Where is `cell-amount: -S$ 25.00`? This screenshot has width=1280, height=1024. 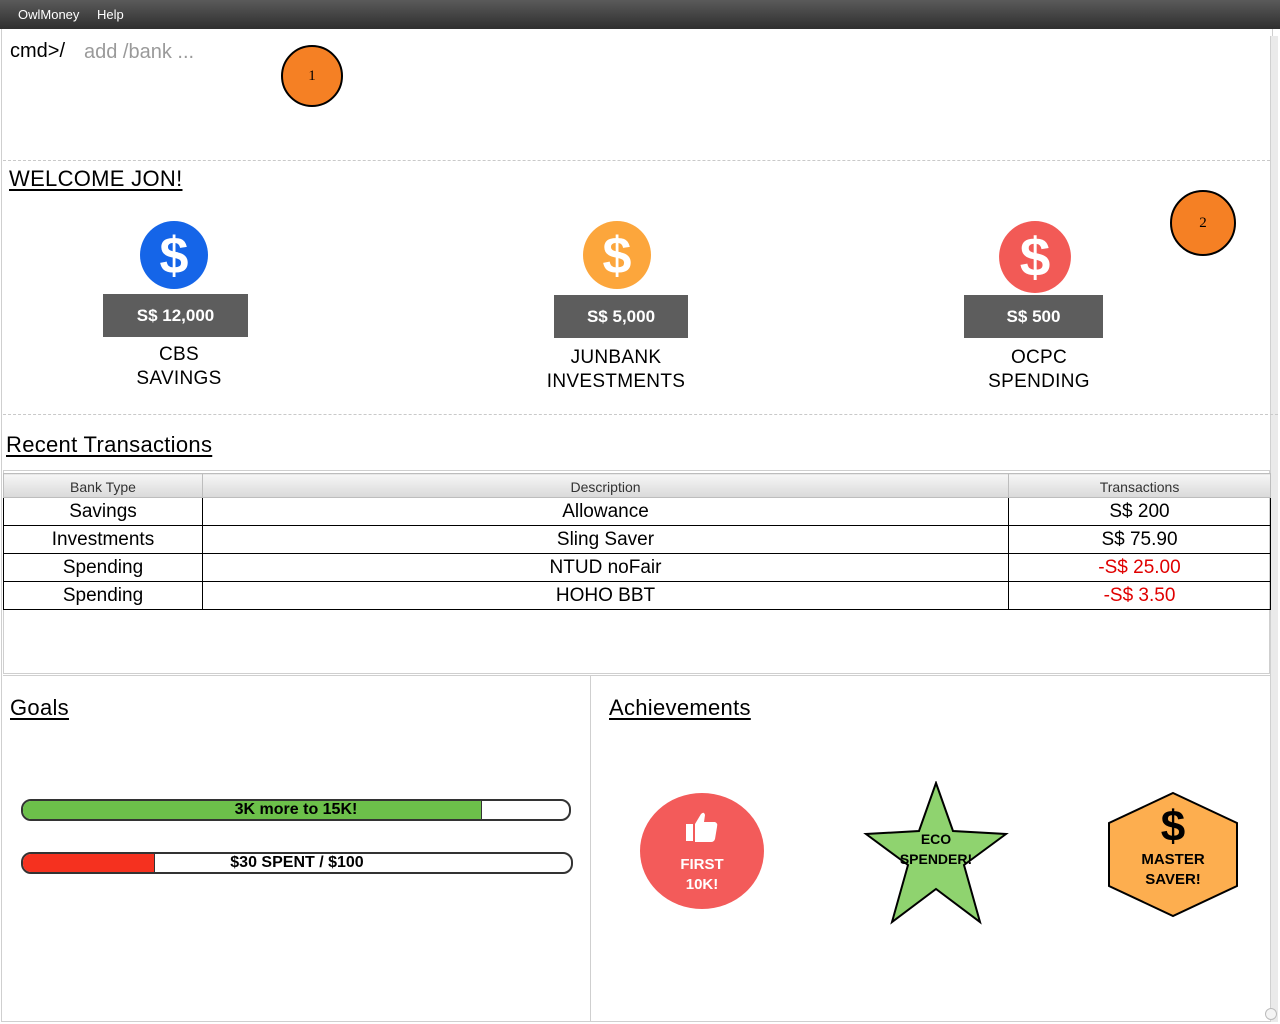
cell-amount: -S$ 25.00 is located at coordinates (1139, 567).